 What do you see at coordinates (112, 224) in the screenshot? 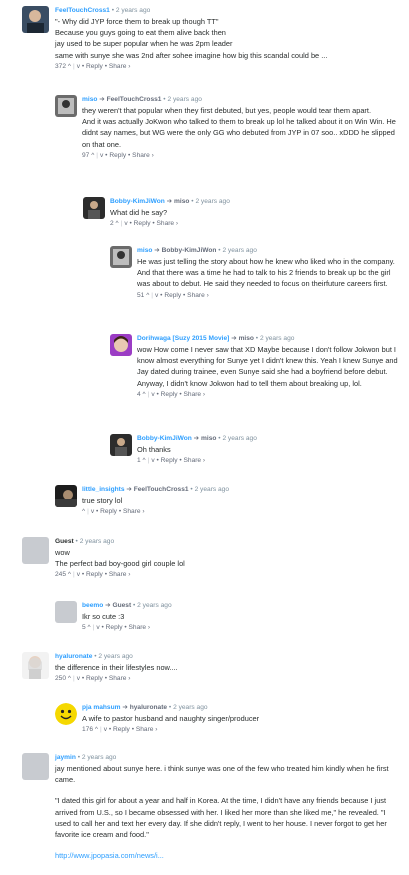
I see `vote-count: 2` at bounding box center [112, 224].